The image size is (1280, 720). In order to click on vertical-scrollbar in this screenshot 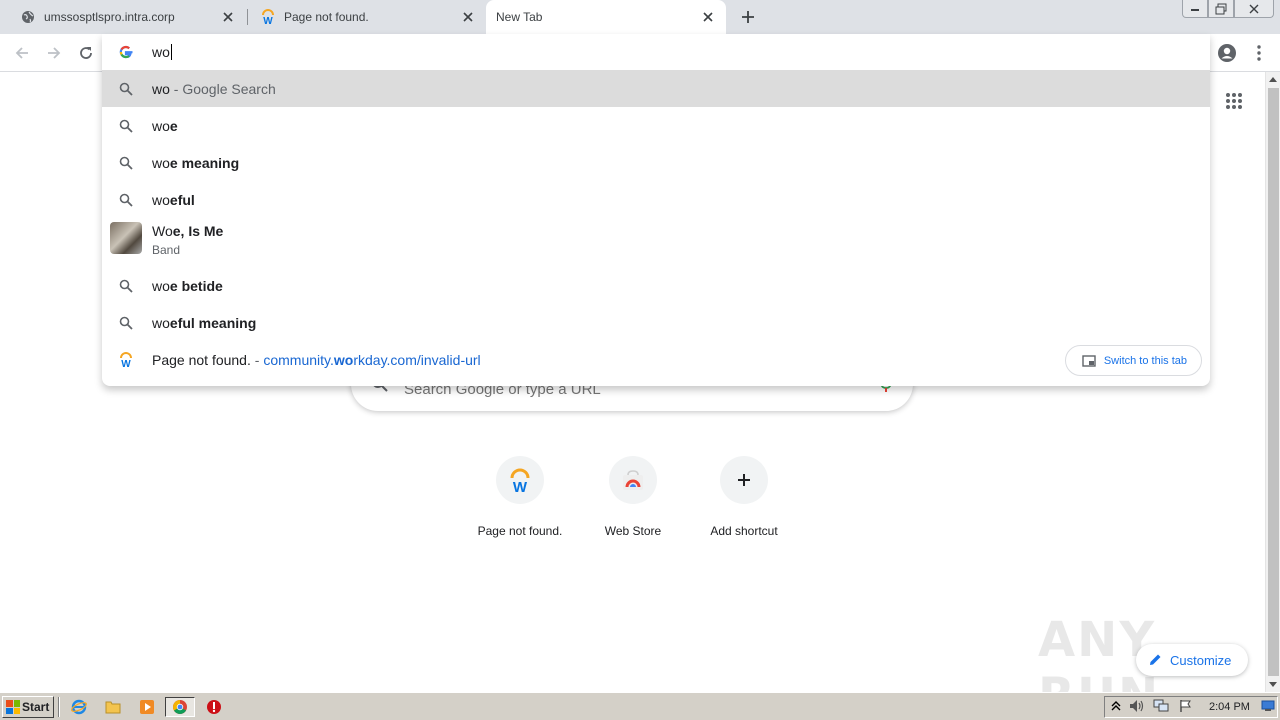, I will do `click(1272, 382)`.